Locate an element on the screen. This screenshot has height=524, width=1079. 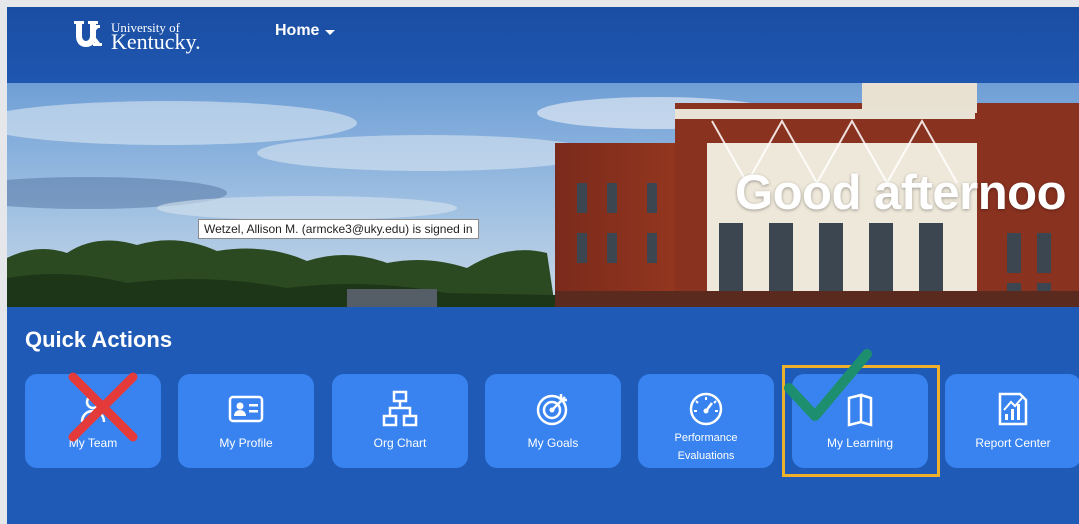
quick-actions-title: Quick Actions is located at coordinates (99, 339).